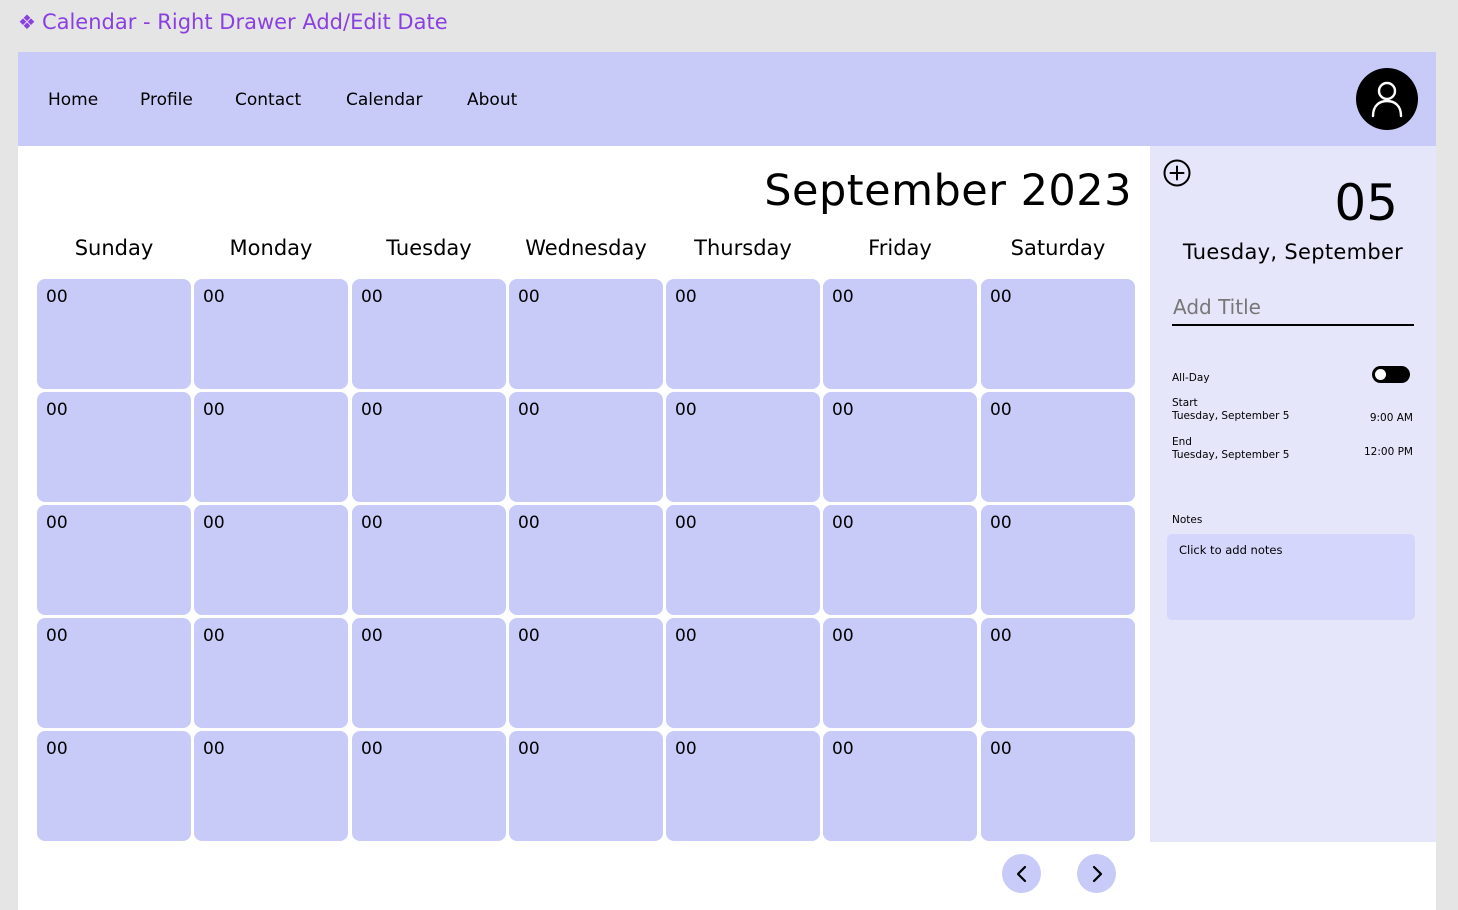 This screenshot has height=910, width=1458. Describe the element at coordinates (1293, 308) in the screenshot. I see `event-title-input` at that location.